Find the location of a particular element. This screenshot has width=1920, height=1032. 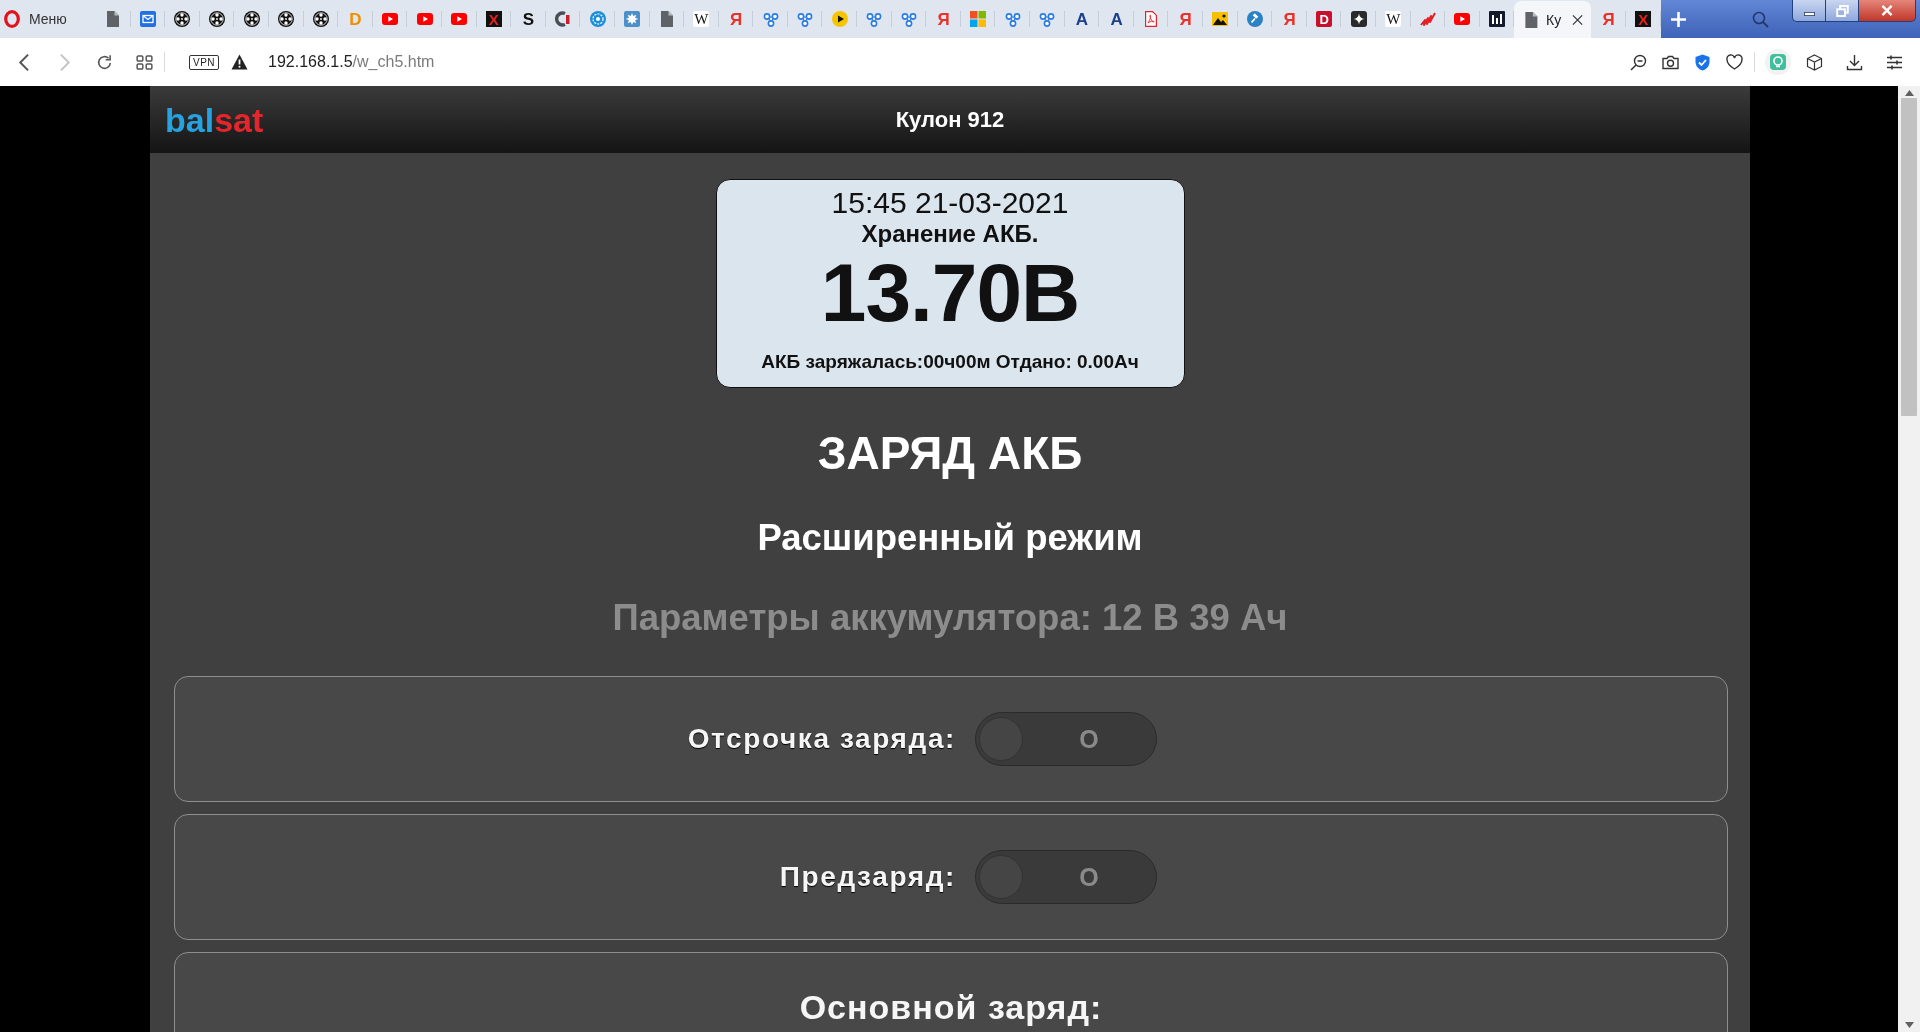

shield-check-icon is located at coordinates (1702, 62).